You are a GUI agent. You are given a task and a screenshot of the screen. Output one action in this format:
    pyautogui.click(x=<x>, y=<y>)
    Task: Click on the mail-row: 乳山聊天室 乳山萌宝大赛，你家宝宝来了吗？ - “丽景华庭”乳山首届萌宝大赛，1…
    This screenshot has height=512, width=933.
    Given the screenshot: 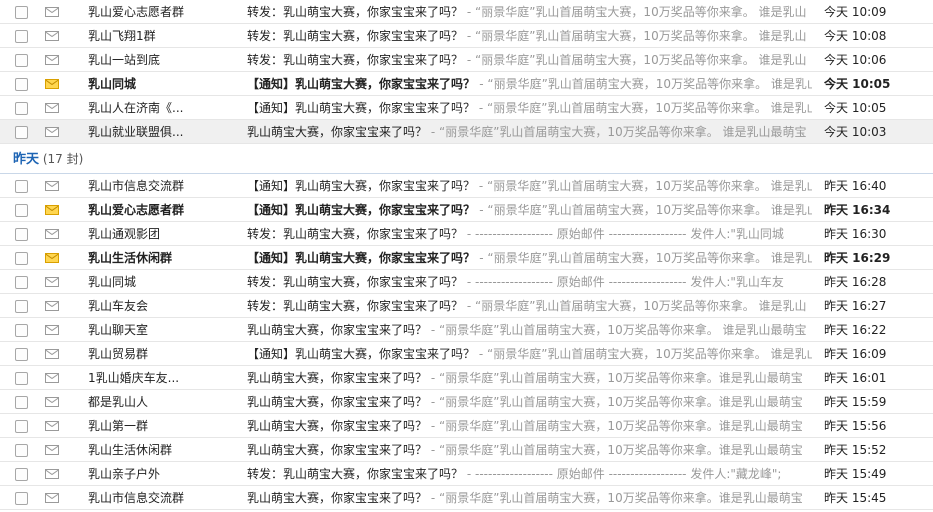 What is the action you would take?
    pyautogui.click(x=466, y=330)
    